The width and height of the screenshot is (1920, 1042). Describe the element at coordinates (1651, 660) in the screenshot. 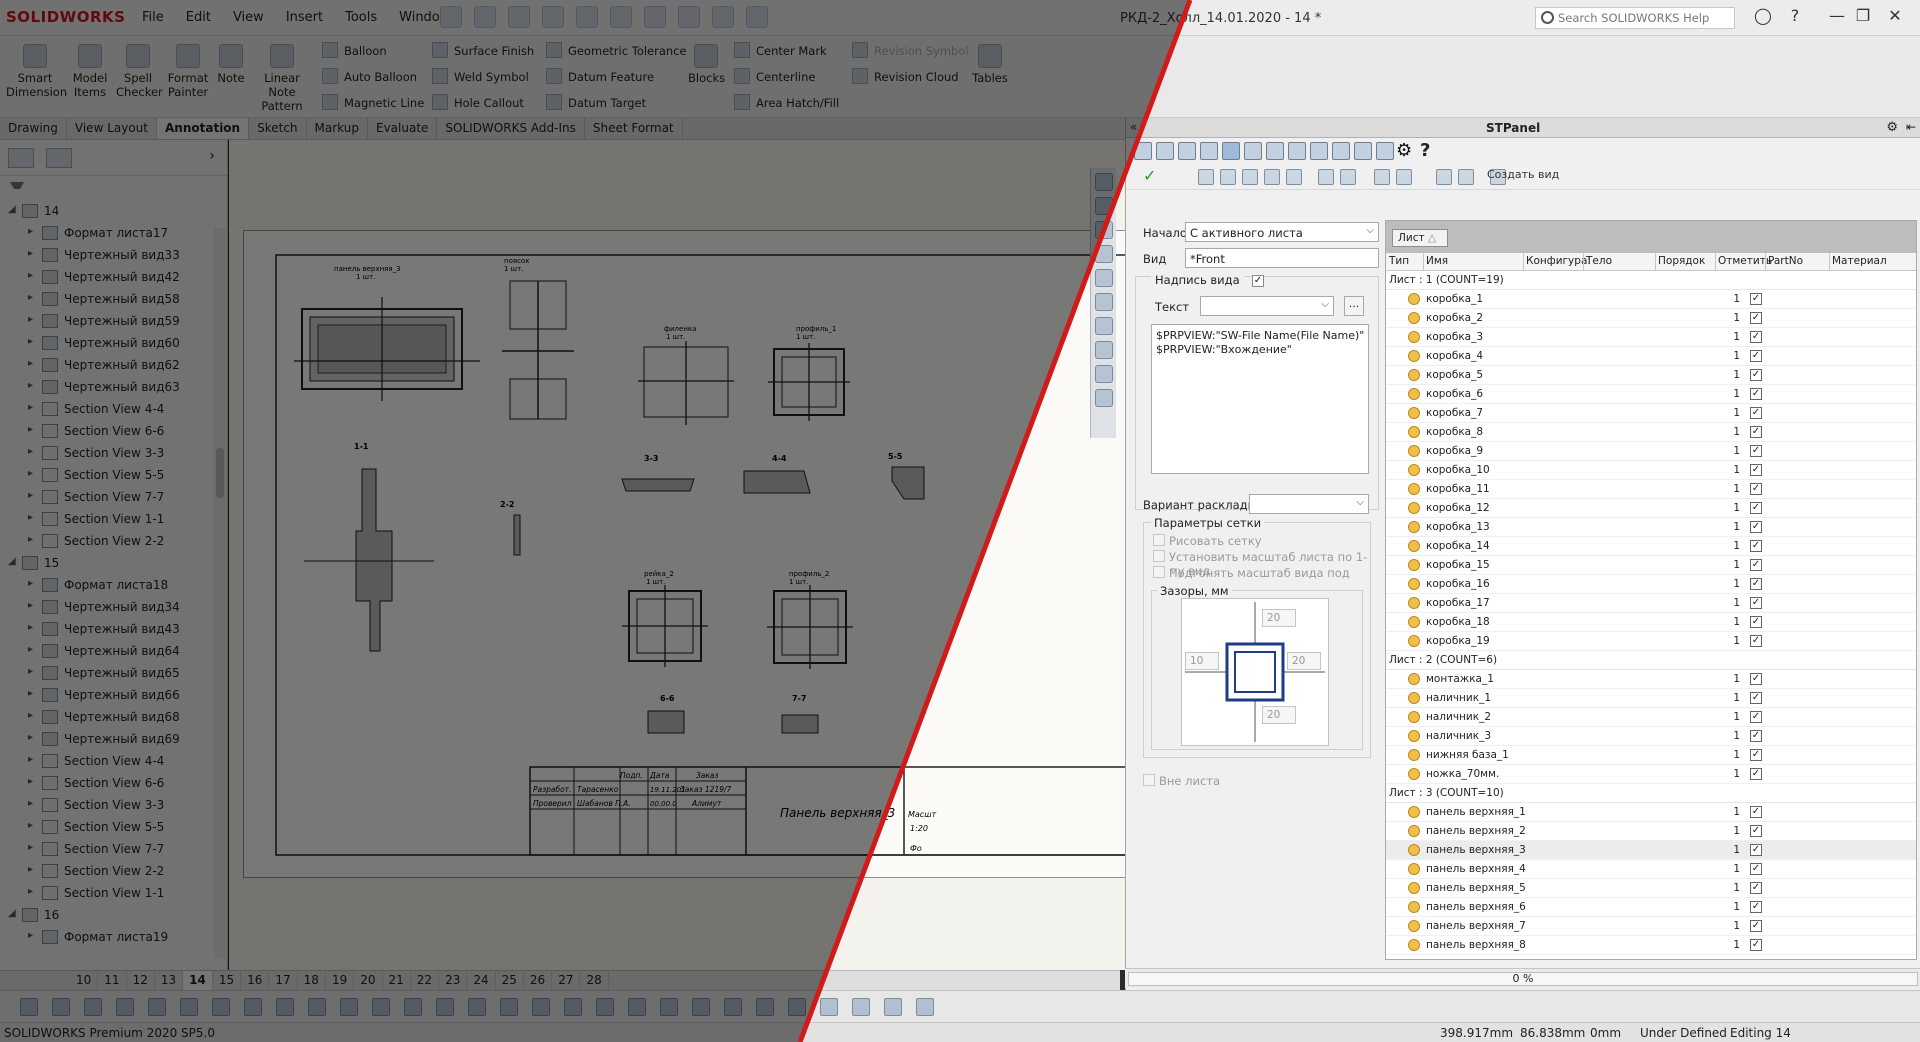

I see `group-row: Лист : 2 (COUNT=6)` at that location.